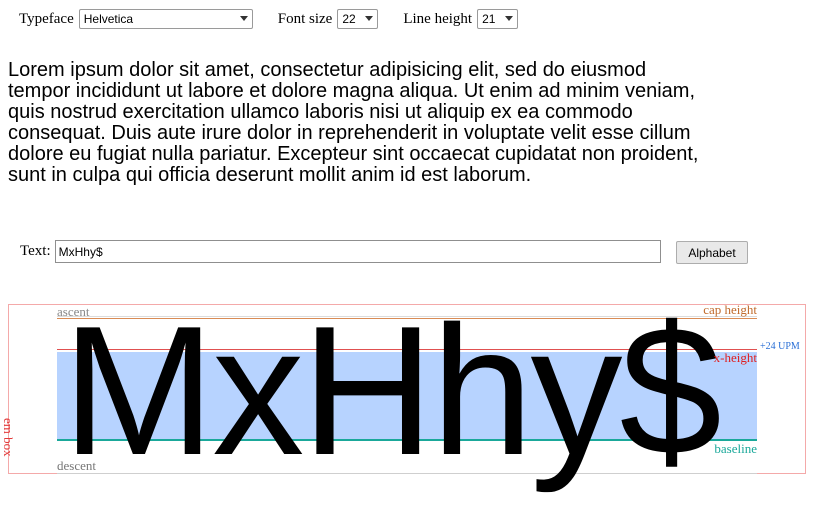 The height and width of the screenshot is (513, 833). Describe the element at coordinates (76, 465) in the screenshot. I see `descent-label: descent` at that location.